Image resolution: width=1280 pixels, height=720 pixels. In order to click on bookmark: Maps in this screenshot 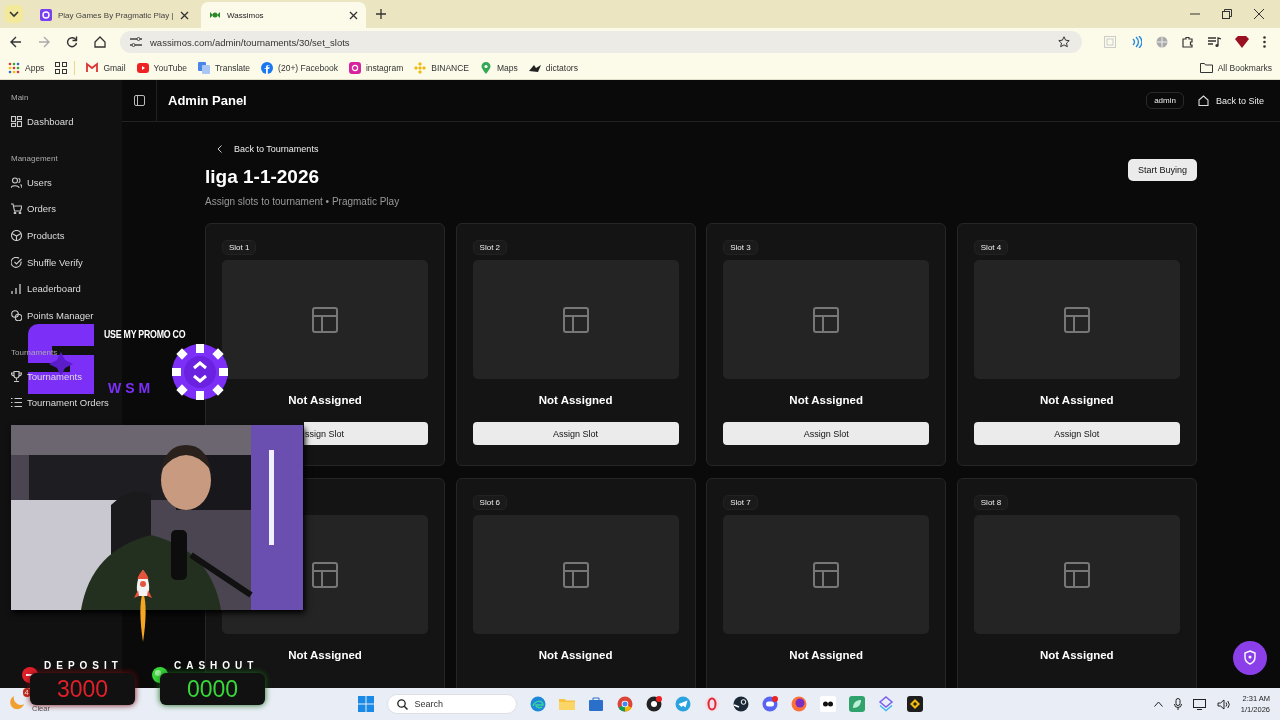, I will do `click(499, 67)`.